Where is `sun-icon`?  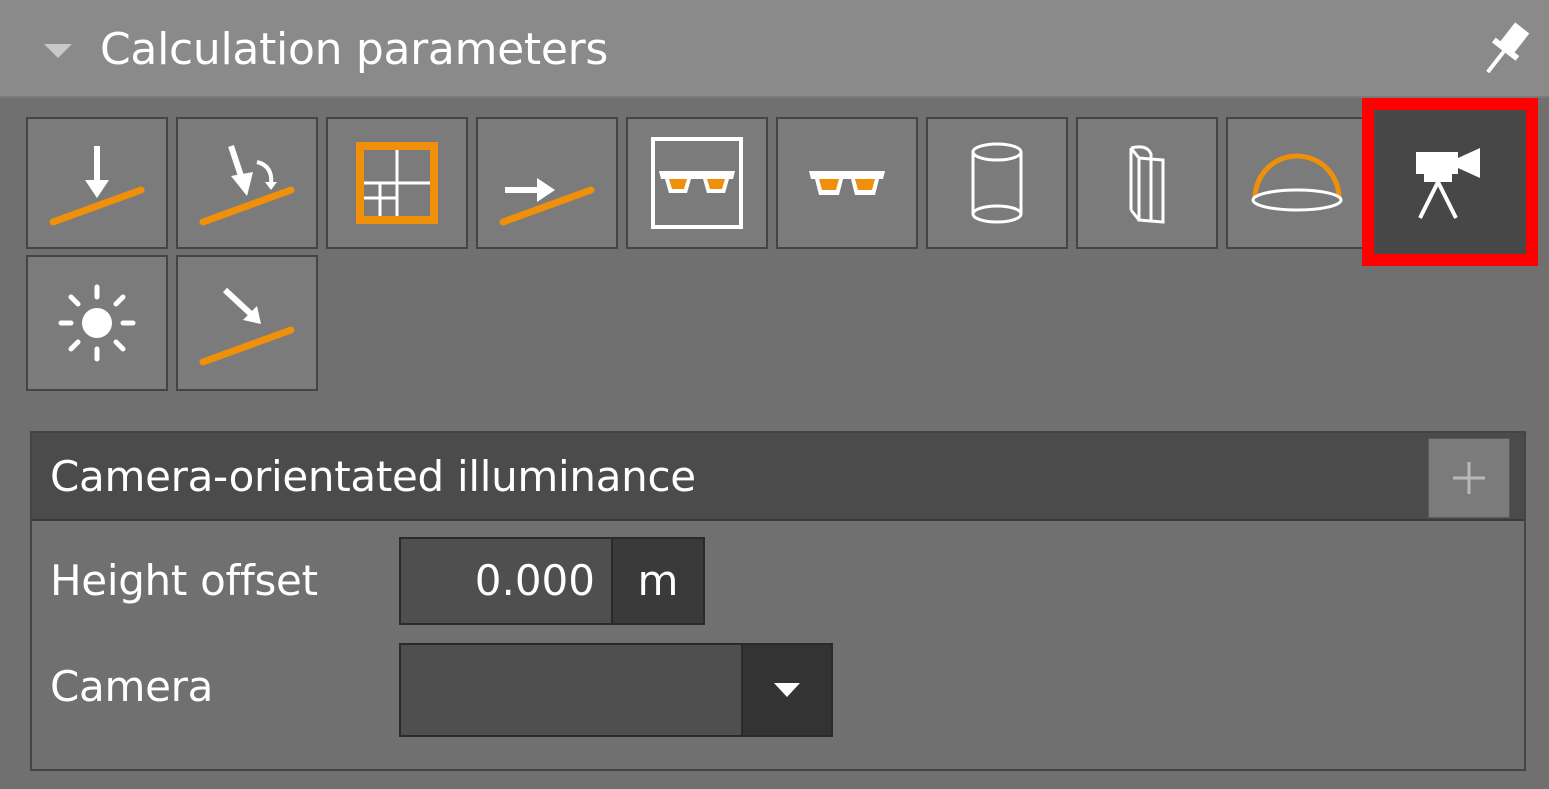 sun-icon is located at coordinates (97, 323).